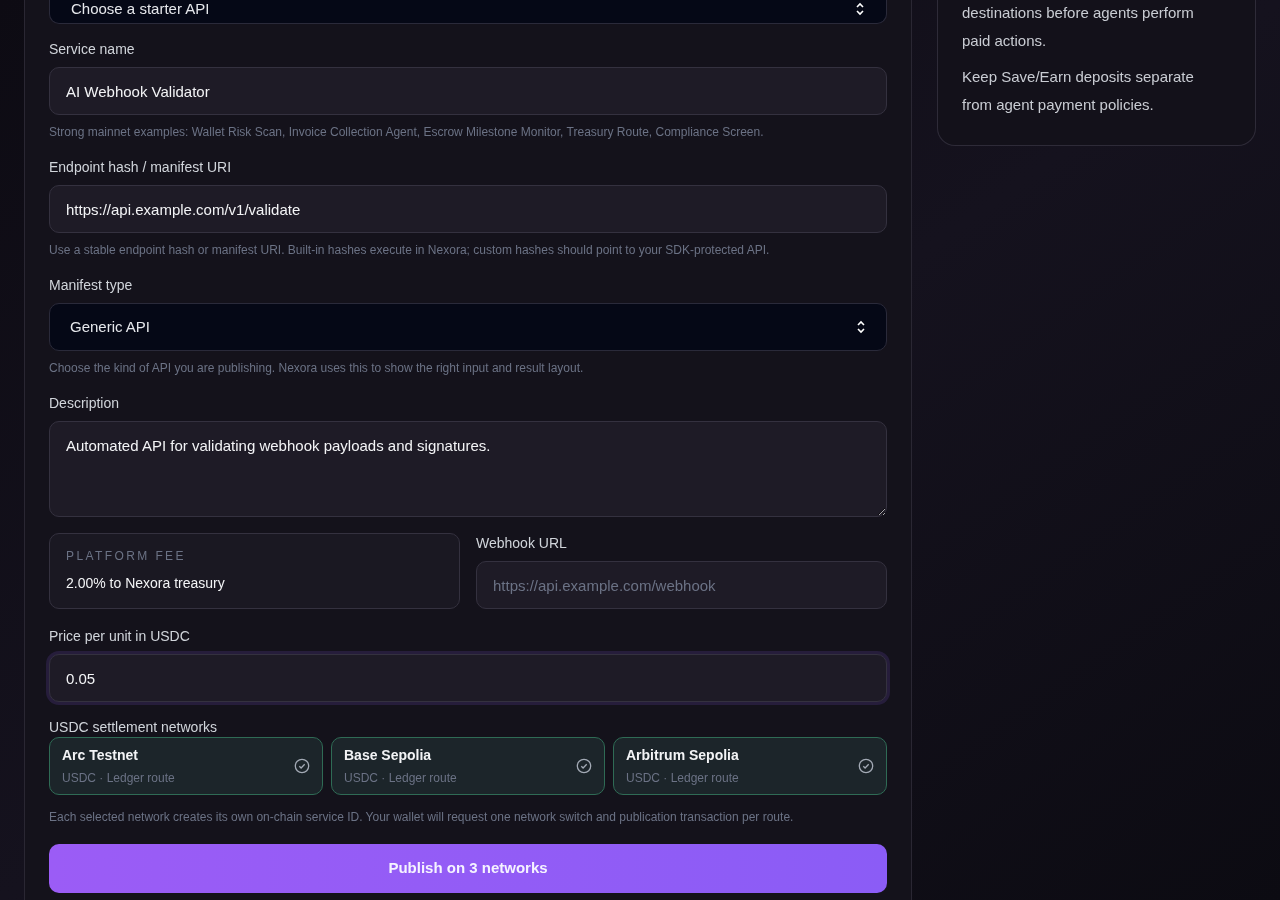 This screenshot has width=1280, height=900. I want to click on text-field: AI Webhook Validator, so click(468, 91).